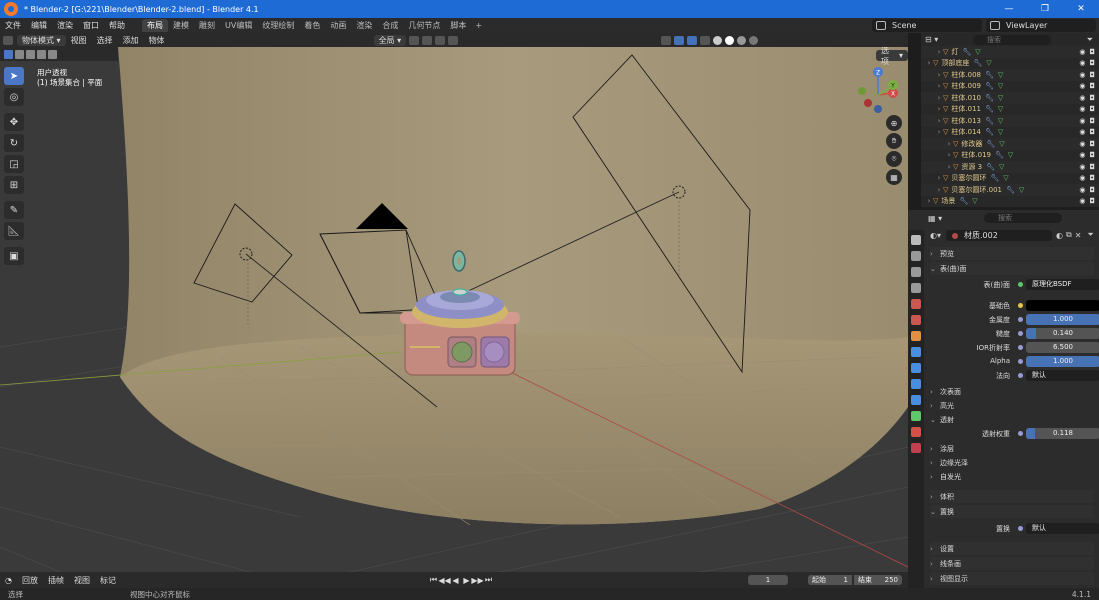 The width and height of the screenshot is (1099, 600). I want to click on render-tab-icon, so click(916, 256).